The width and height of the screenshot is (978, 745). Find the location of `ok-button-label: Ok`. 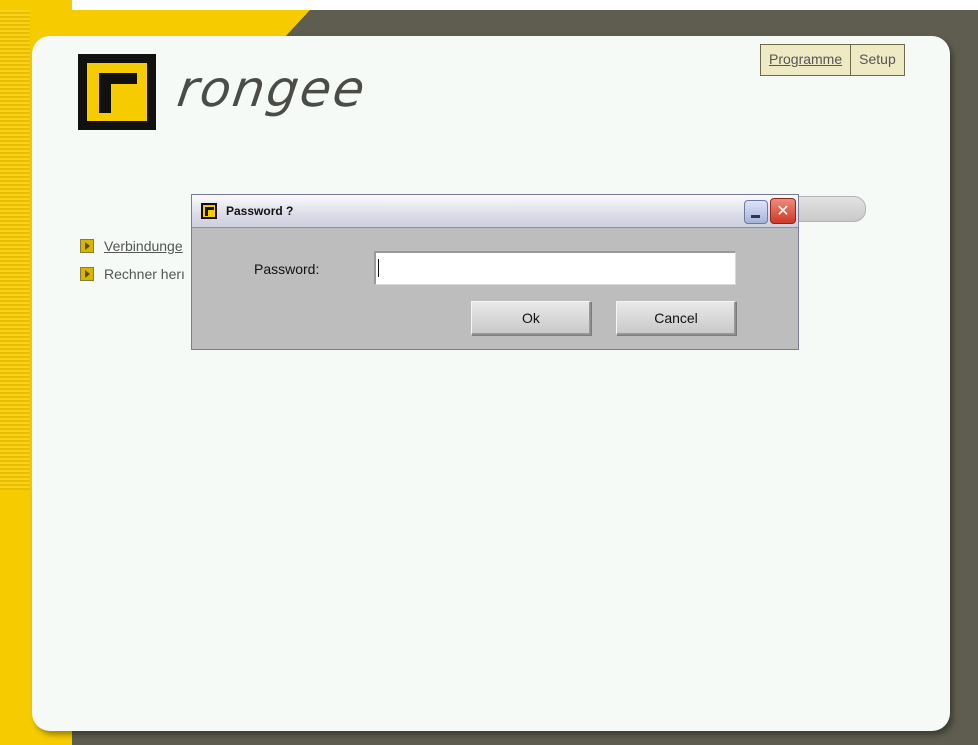

ok-button-label: Ok is located at coordinates (531, 318).